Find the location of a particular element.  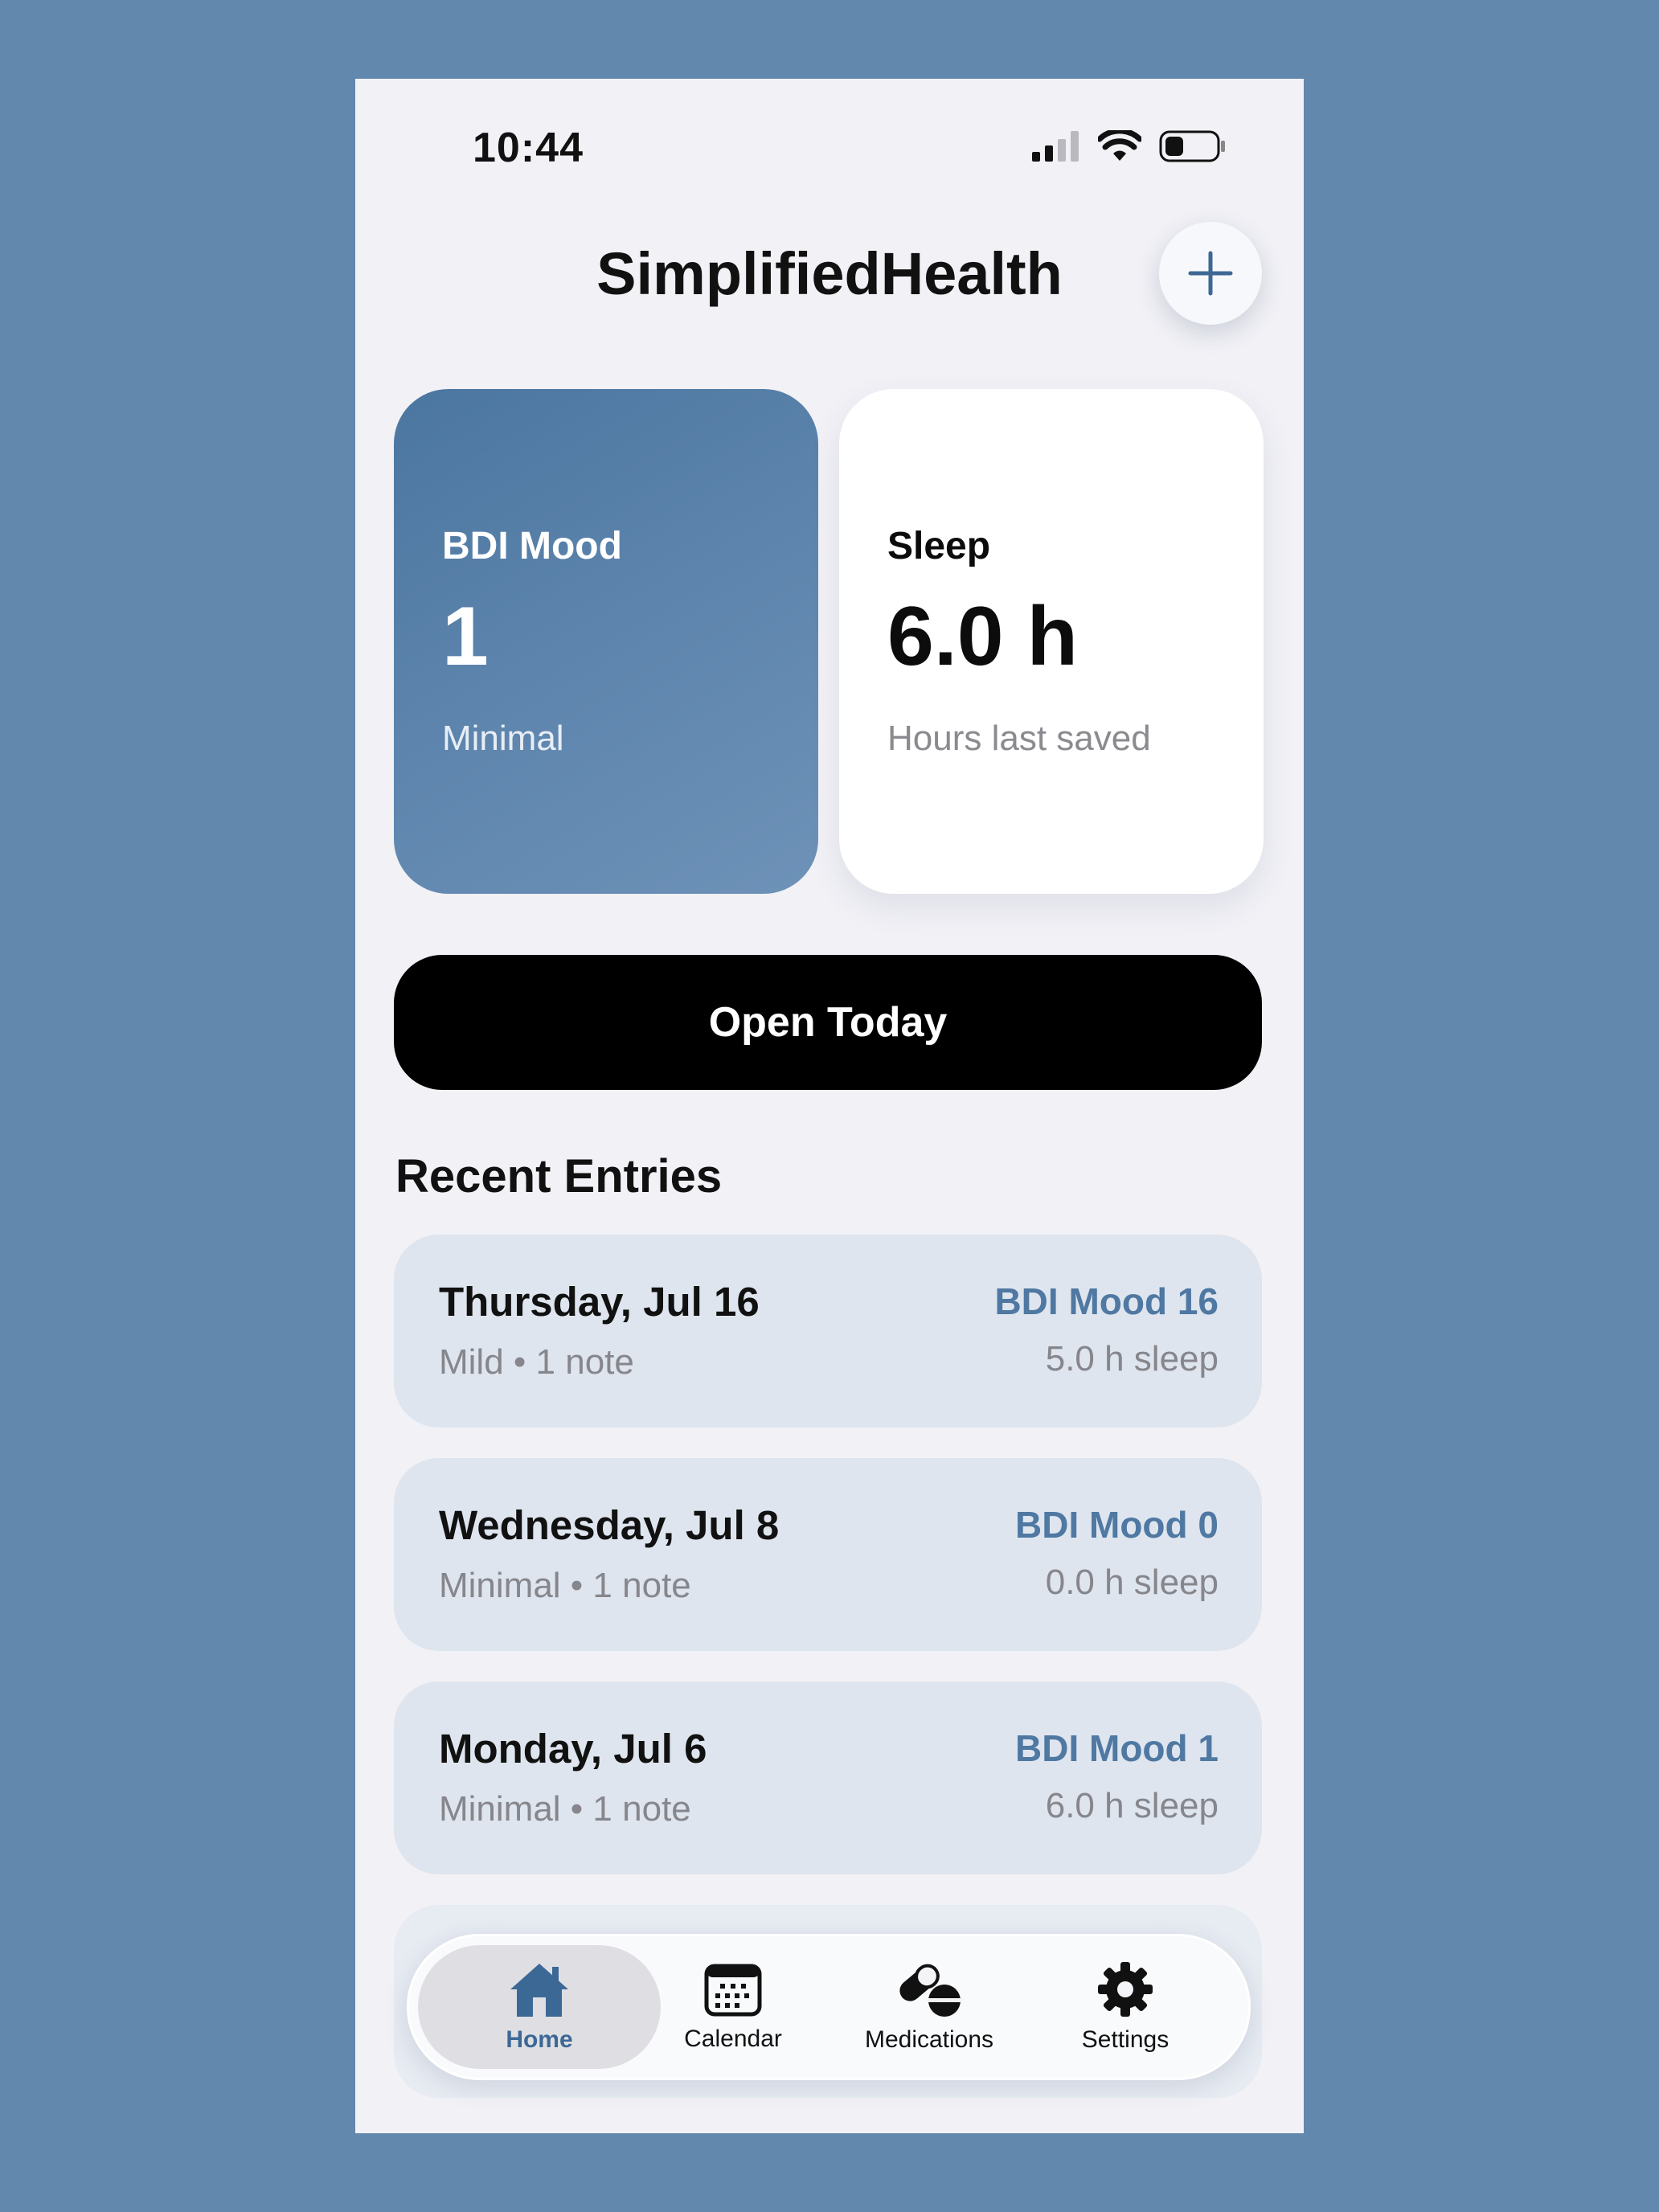

tab-settings: Settings is located at coordinates (1125, 2007).